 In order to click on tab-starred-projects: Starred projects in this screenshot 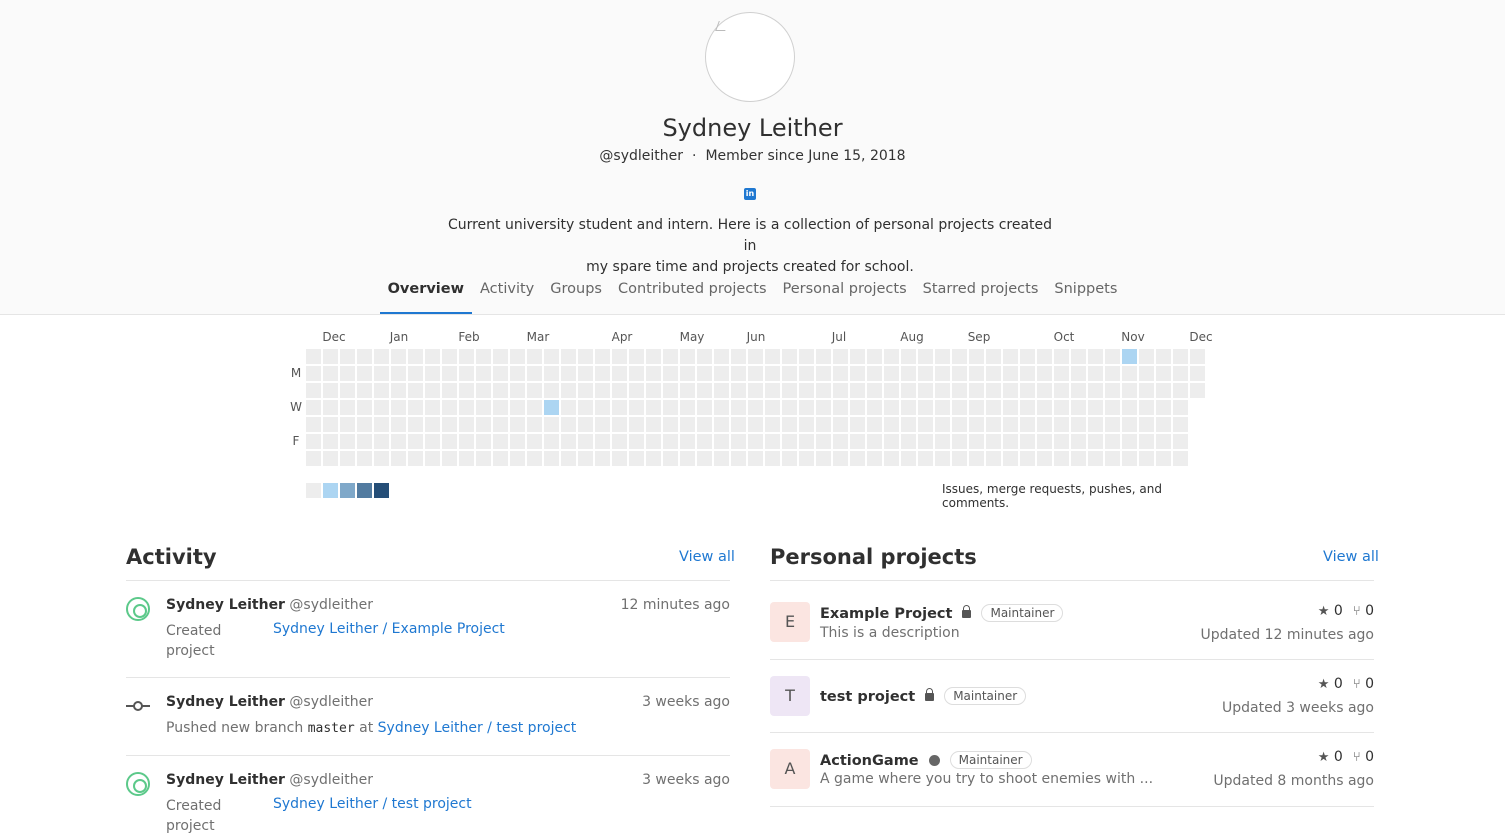, I will do `click(981, 296)`.